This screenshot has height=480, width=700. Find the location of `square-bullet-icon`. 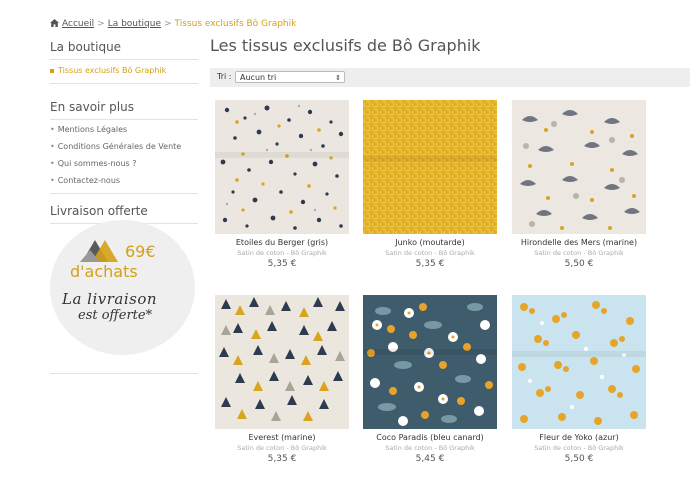

square-bullet-icon is located at coordinates (52, 70).